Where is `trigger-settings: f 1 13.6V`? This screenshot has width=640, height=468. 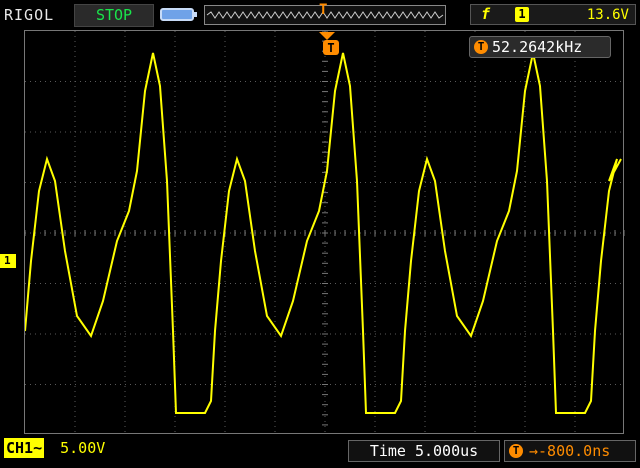
trigger-settings: f 1 13.6V is located at coordinates (553, 14).